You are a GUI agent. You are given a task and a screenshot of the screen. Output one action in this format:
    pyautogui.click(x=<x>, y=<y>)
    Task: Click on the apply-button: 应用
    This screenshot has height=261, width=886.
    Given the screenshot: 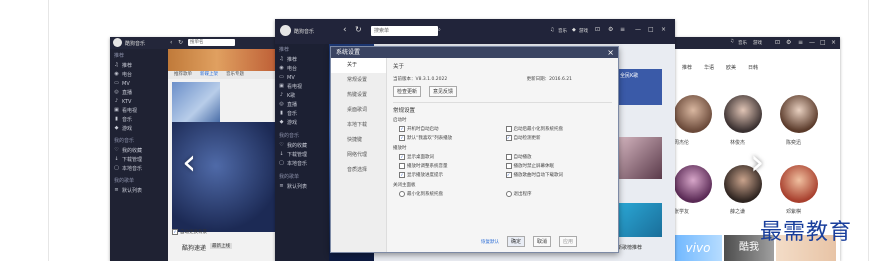 What is the action you would take?
    pyautogui.click(x=568, y=241)
    